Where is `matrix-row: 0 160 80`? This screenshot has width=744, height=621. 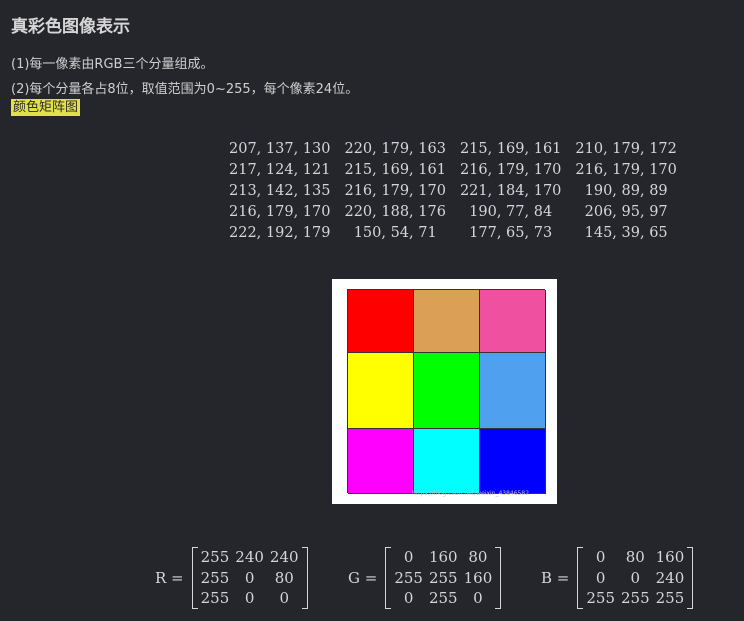 matrix-row: 0 160 80 is located at coordinates (443, 557).